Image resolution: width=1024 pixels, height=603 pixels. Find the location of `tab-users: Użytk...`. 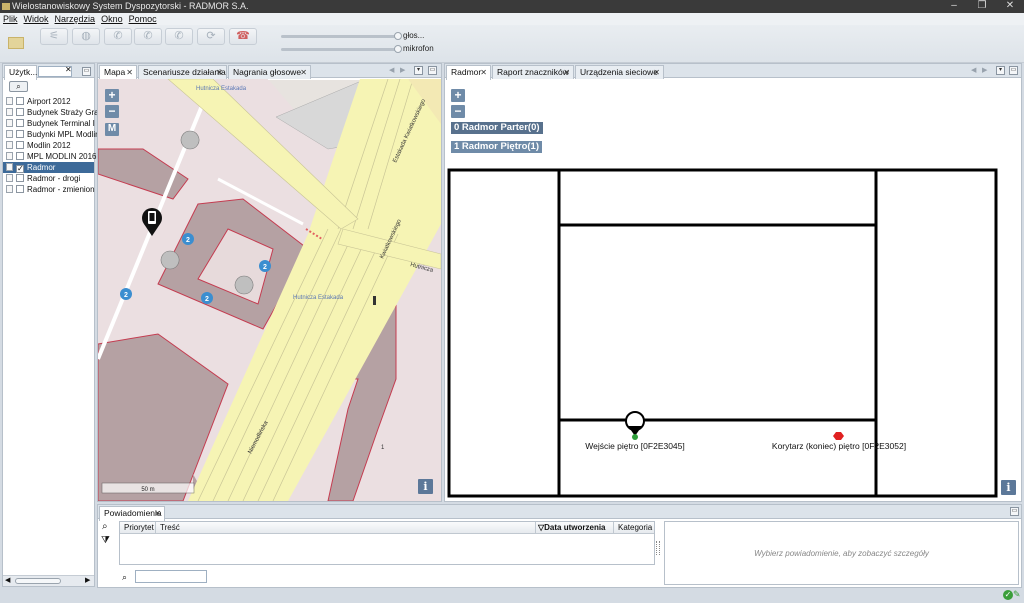

tab-users: Użytk... is located at coordinates (20, 72).